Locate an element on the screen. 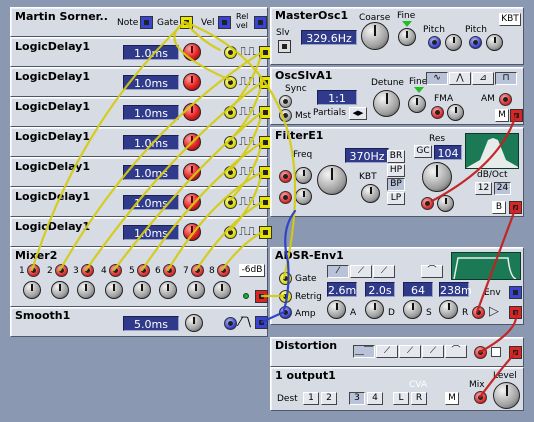 The image size is (534, 422). kbt-knob is located at coordinates (370, 193).